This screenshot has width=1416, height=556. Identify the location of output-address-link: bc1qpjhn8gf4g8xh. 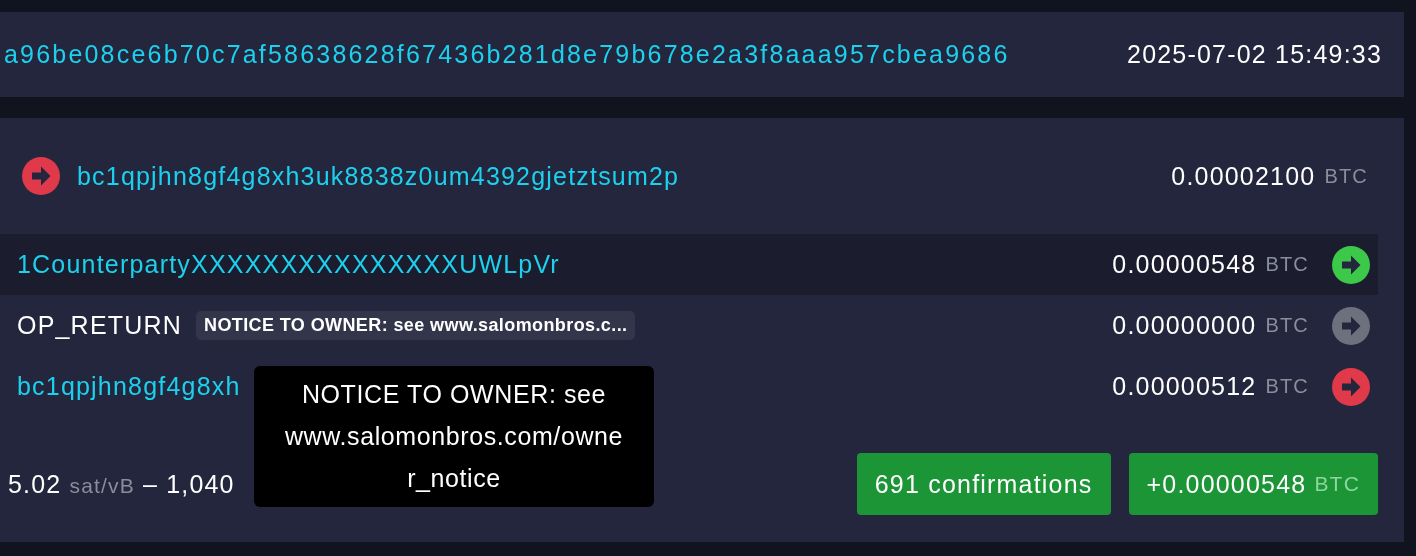
(129, 386).